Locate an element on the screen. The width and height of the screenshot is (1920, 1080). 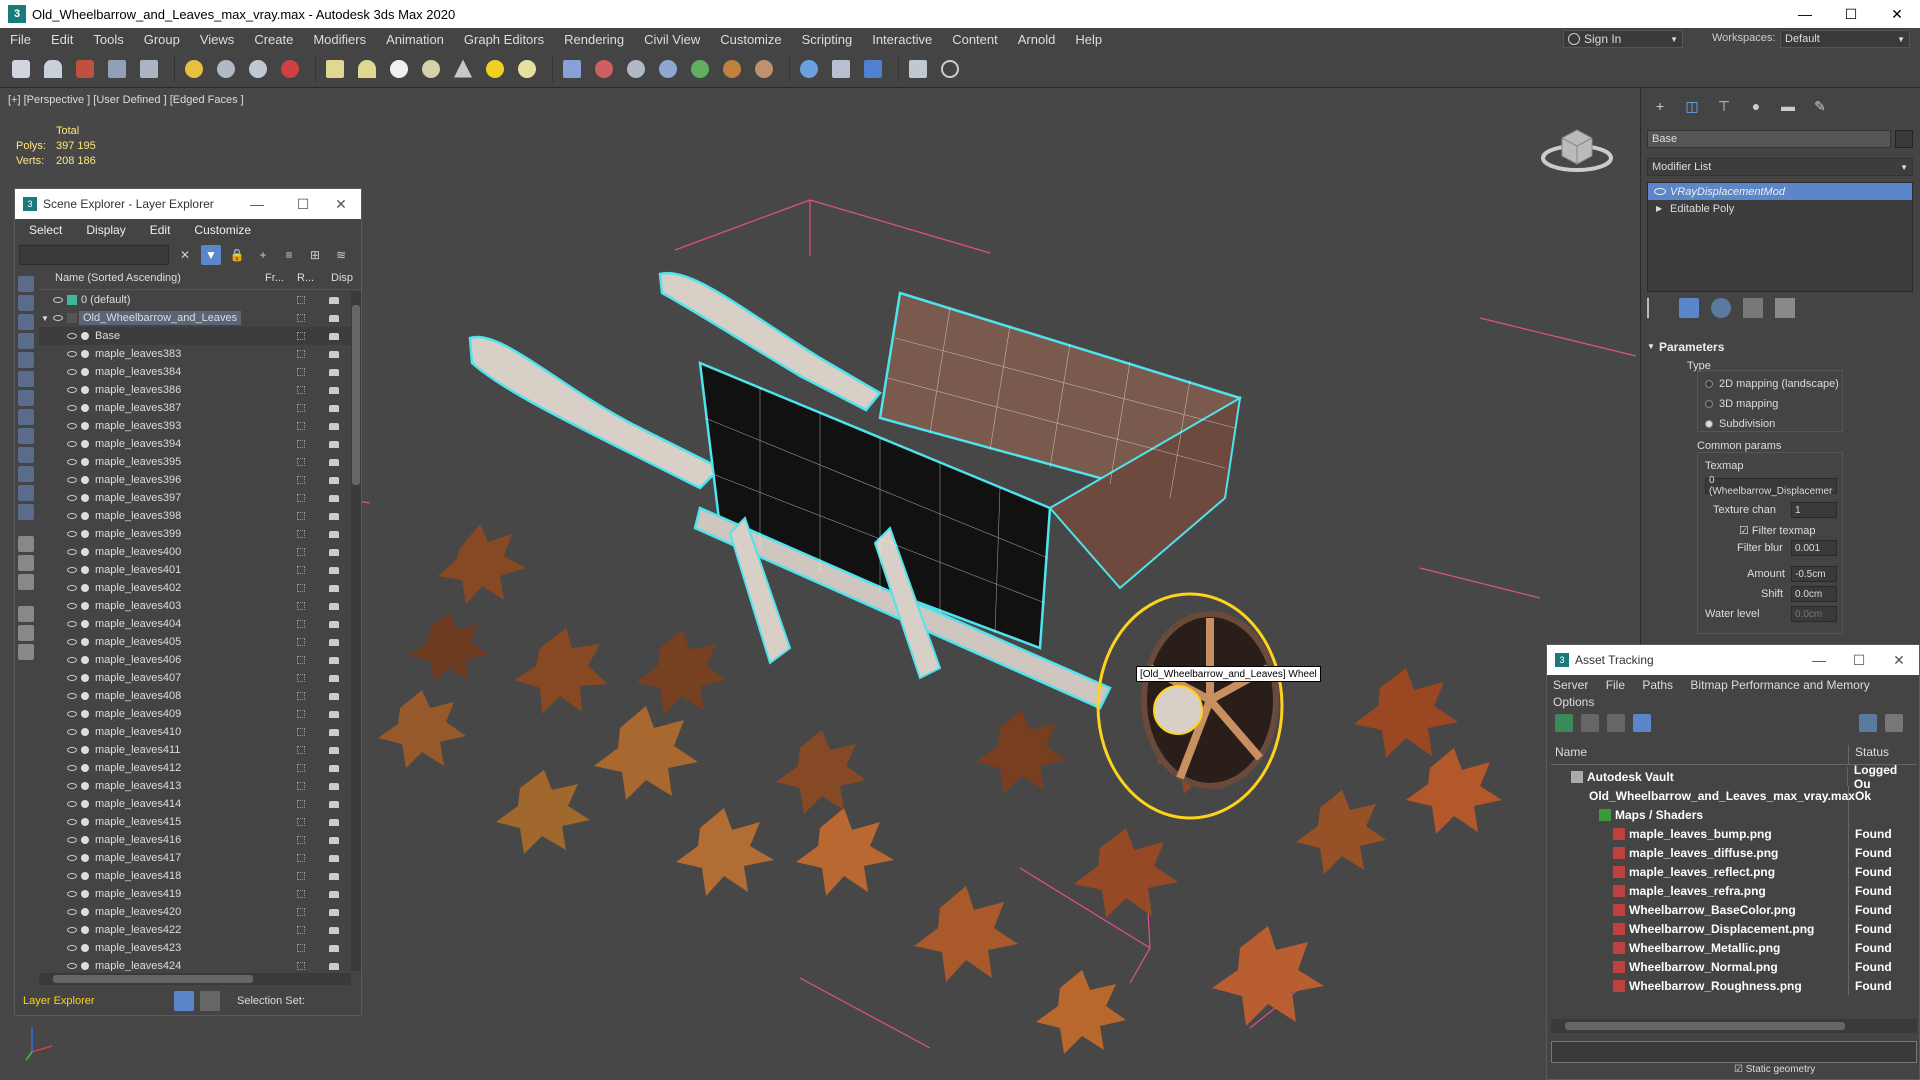
tree-row: maple_leaves396 is located at coordinates (195, 480).